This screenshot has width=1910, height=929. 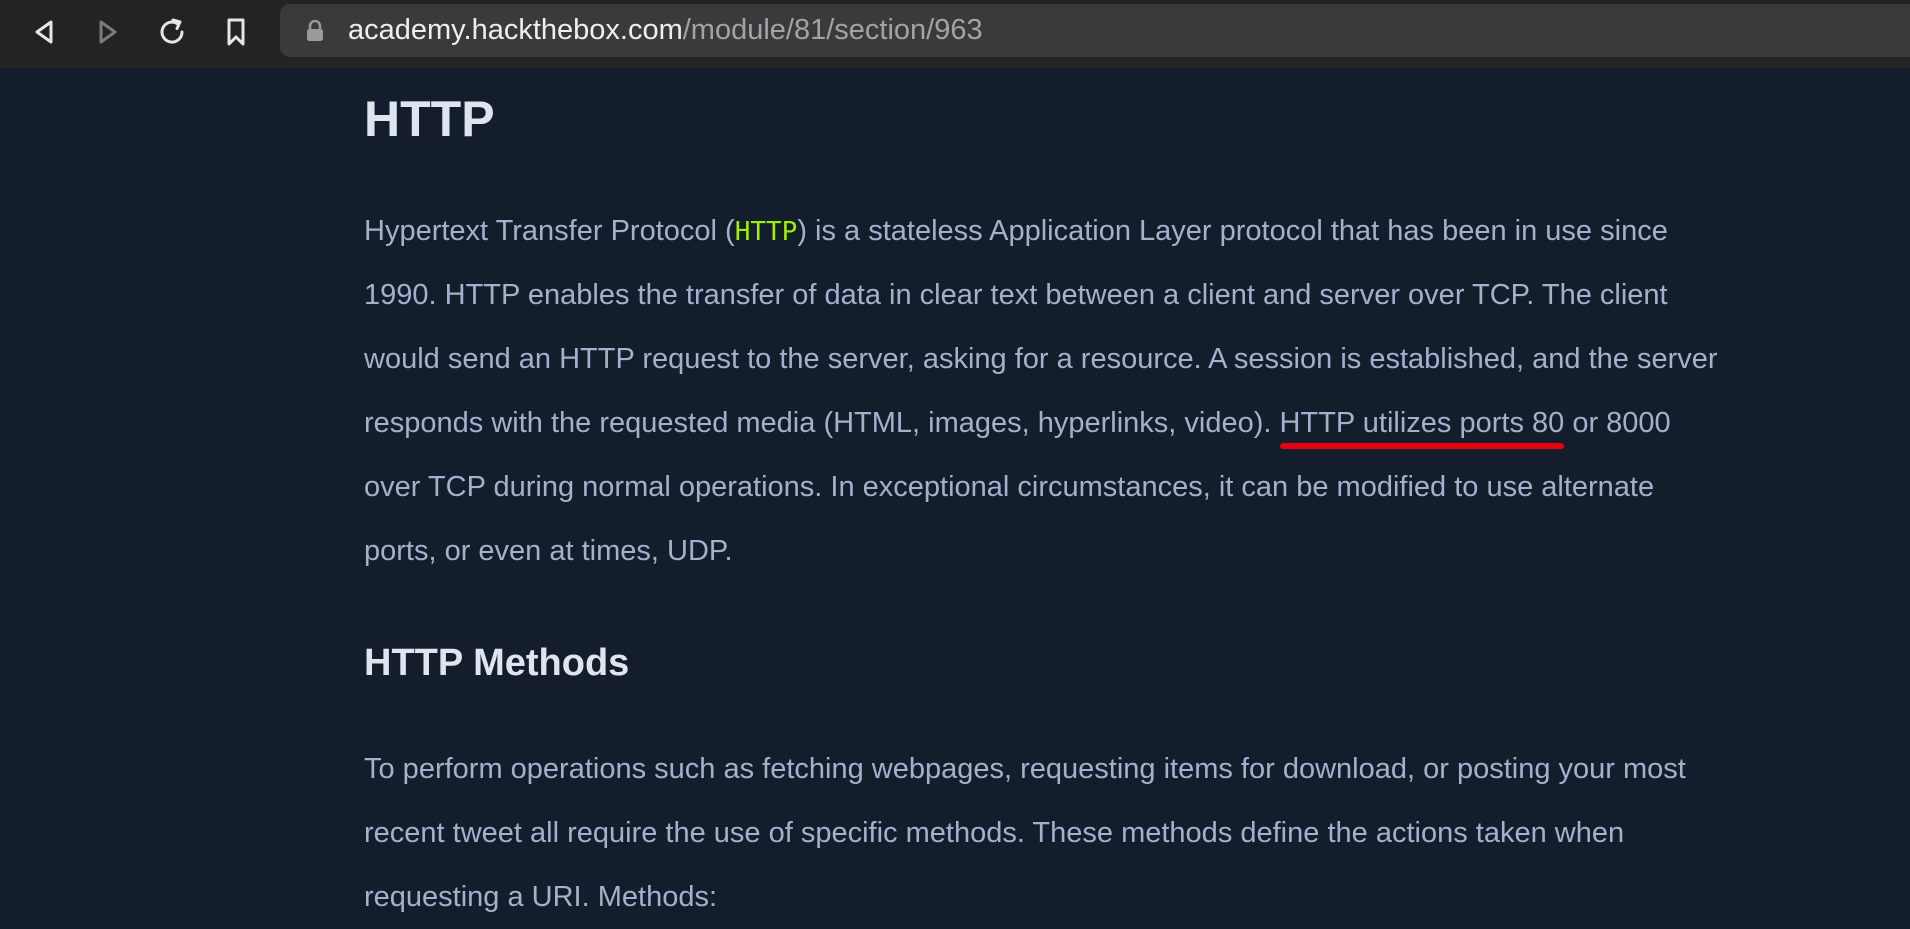 I want to click on back-icon, so click(x=44, y=32).